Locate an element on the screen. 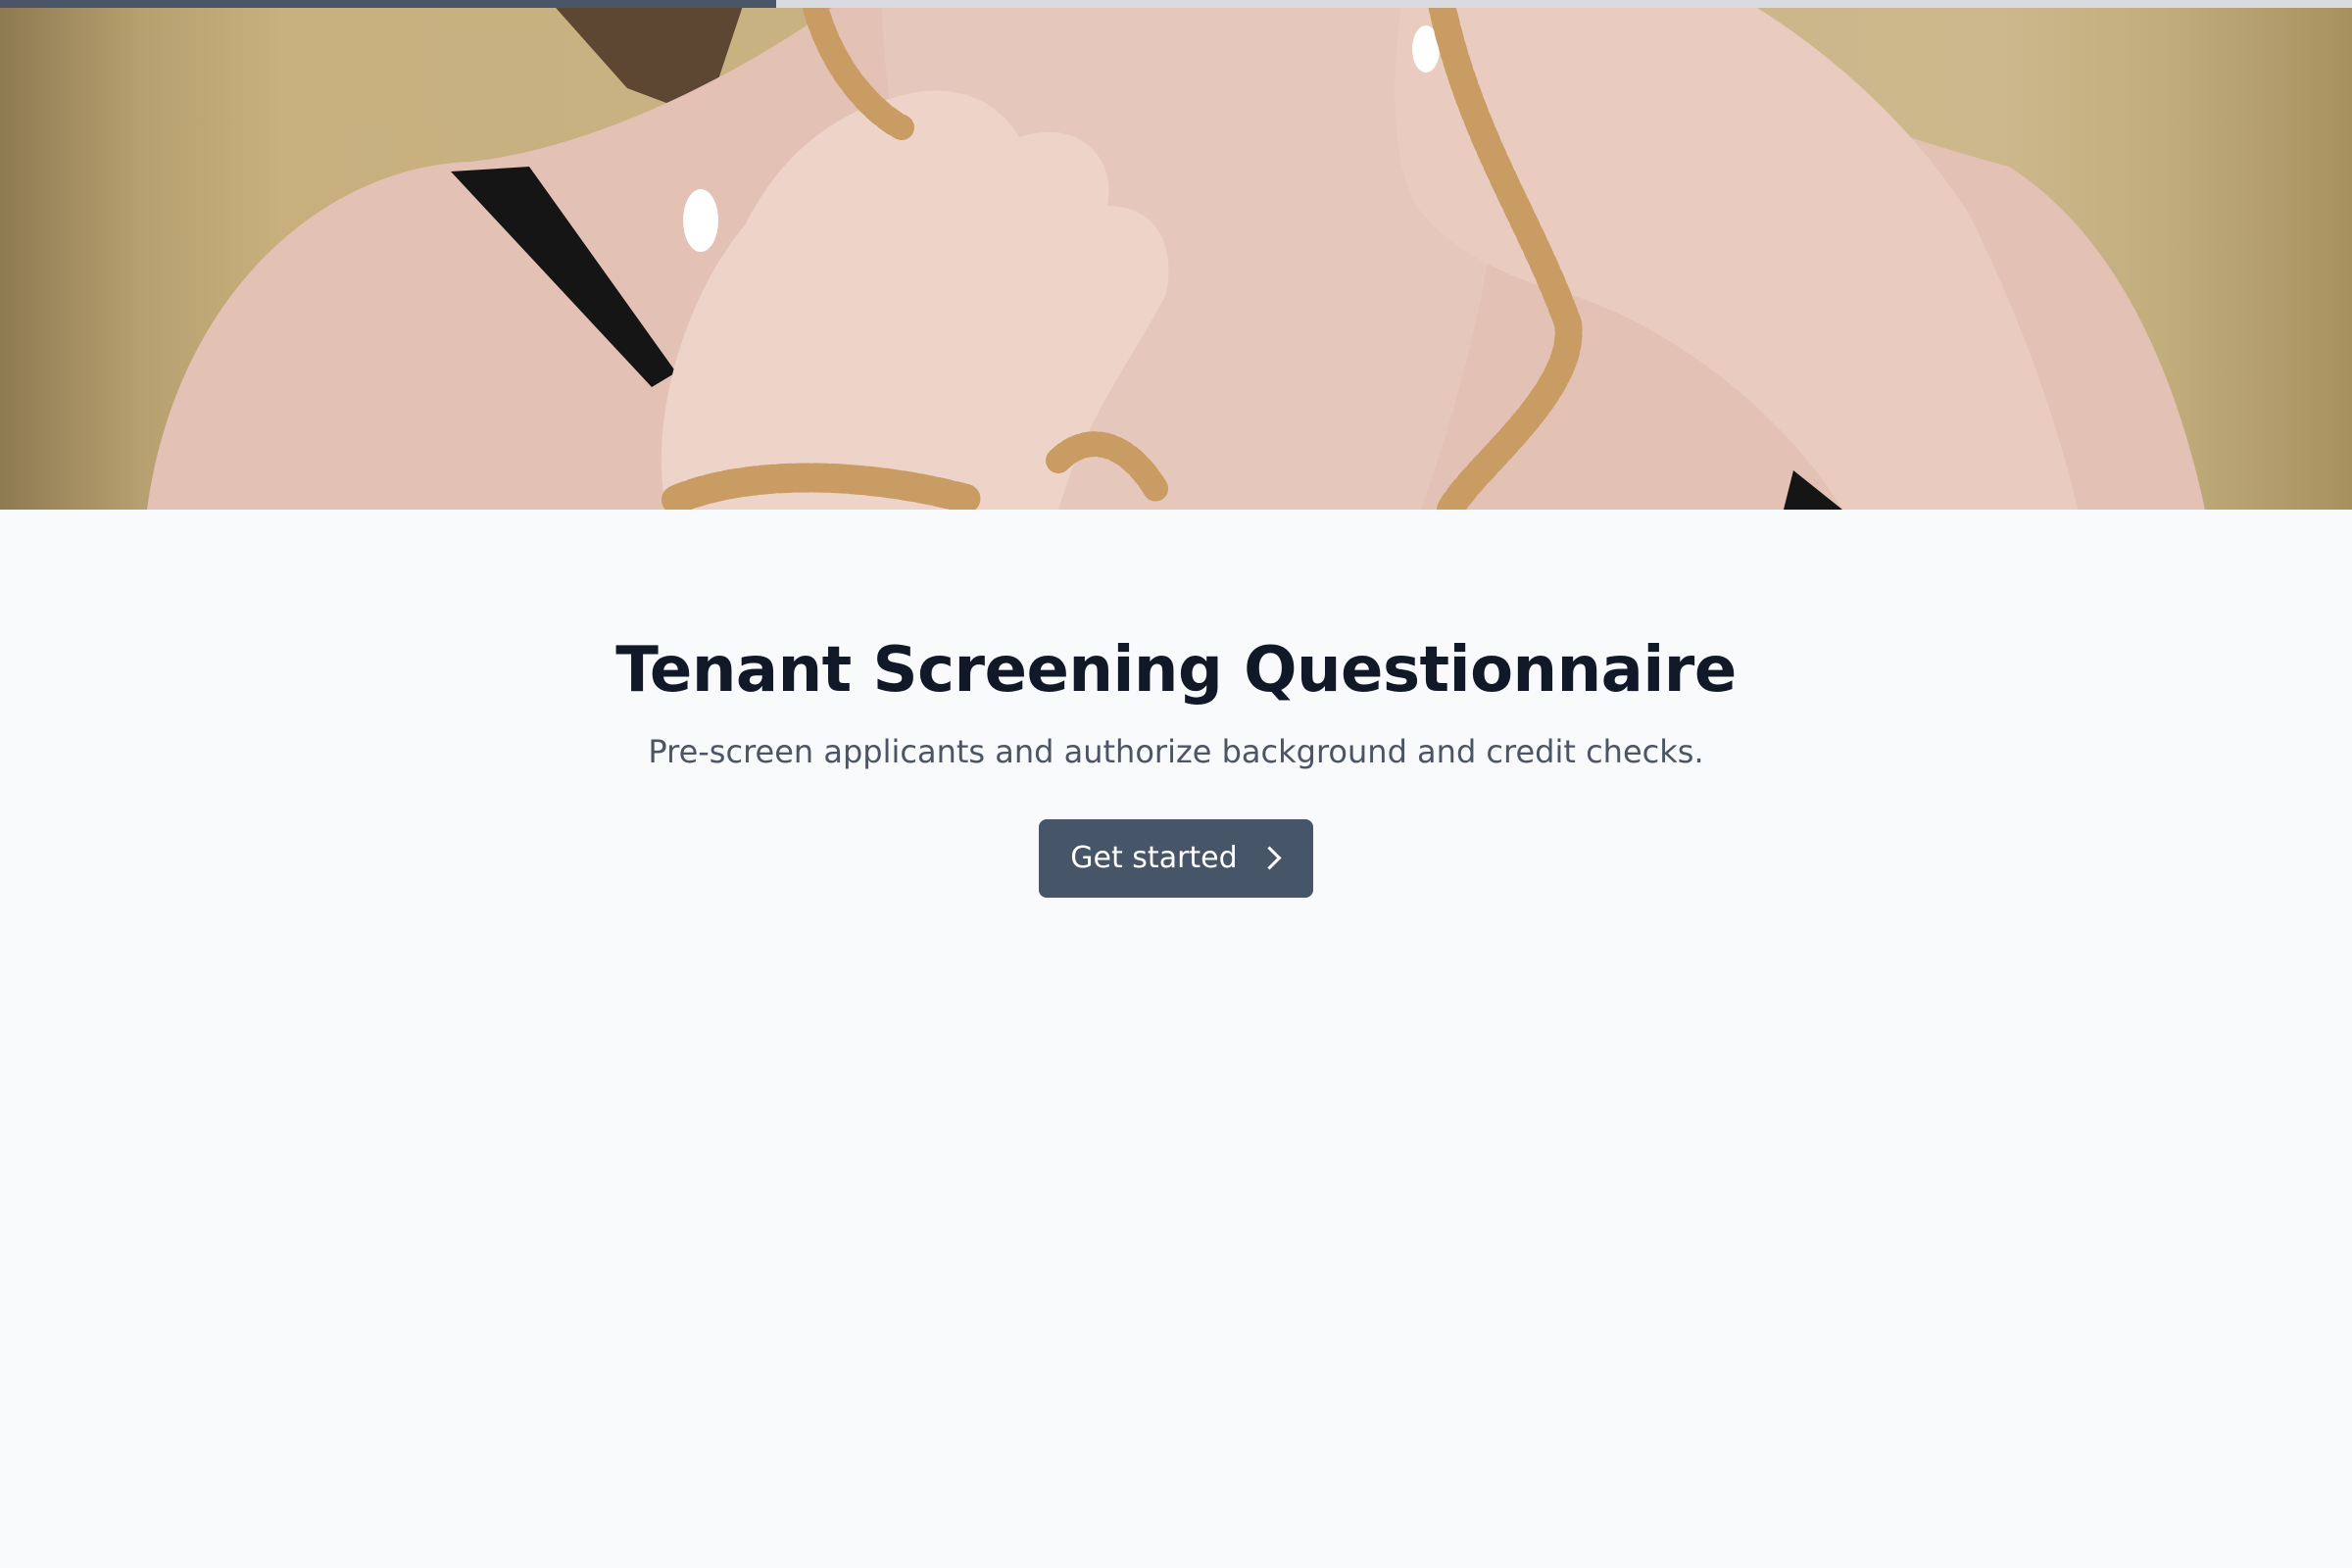  progress-bar-fill is located at coordinates (388, 4).